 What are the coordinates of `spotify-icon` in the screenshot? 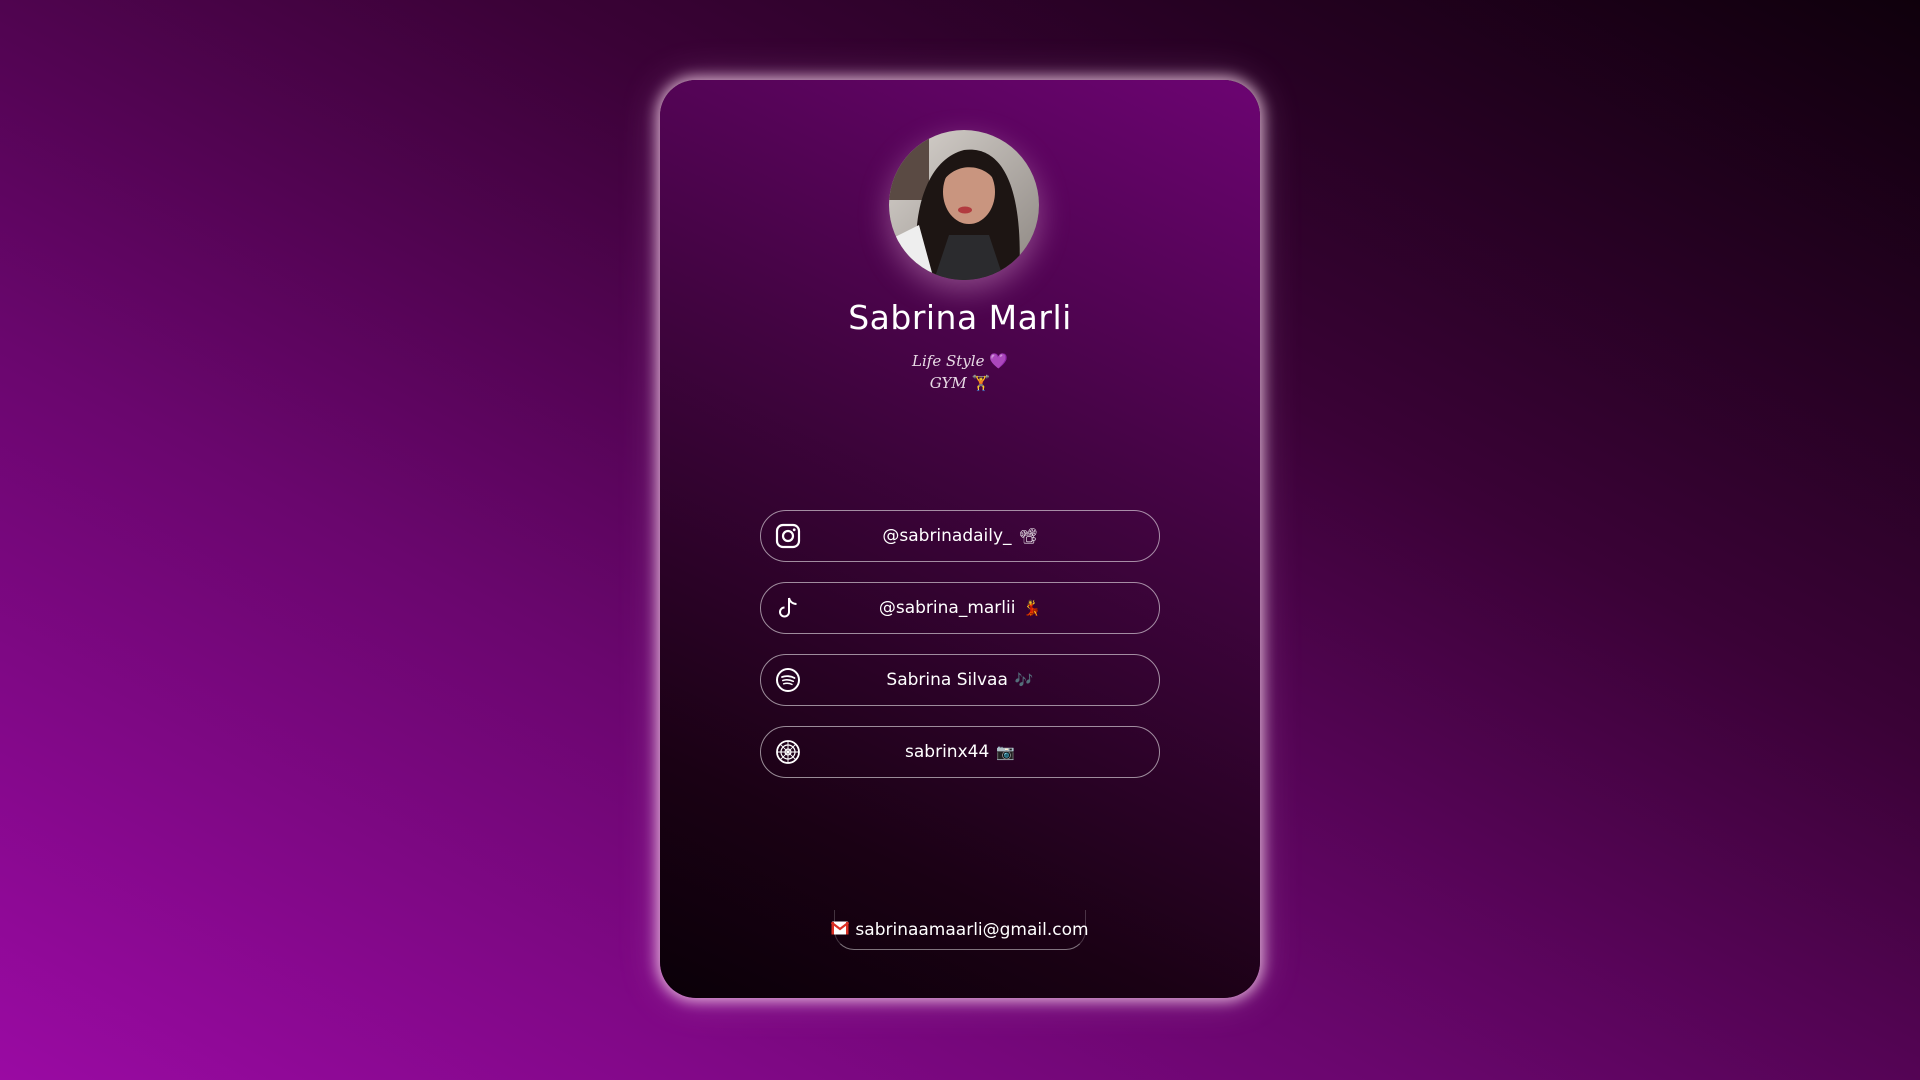 It's located at (788, 680).